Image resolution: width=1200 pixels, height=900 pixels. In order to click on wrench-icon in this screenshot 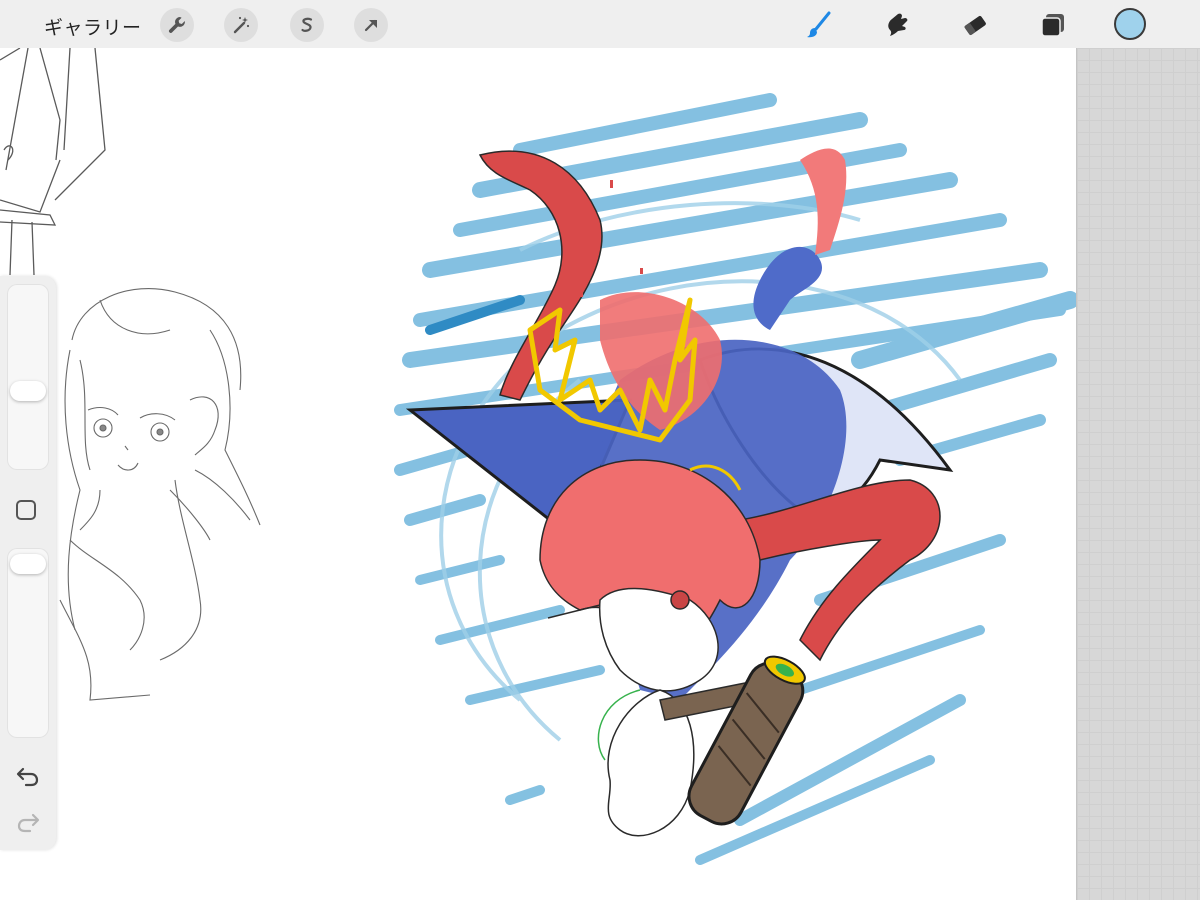, I will do `click(177, 25)`.